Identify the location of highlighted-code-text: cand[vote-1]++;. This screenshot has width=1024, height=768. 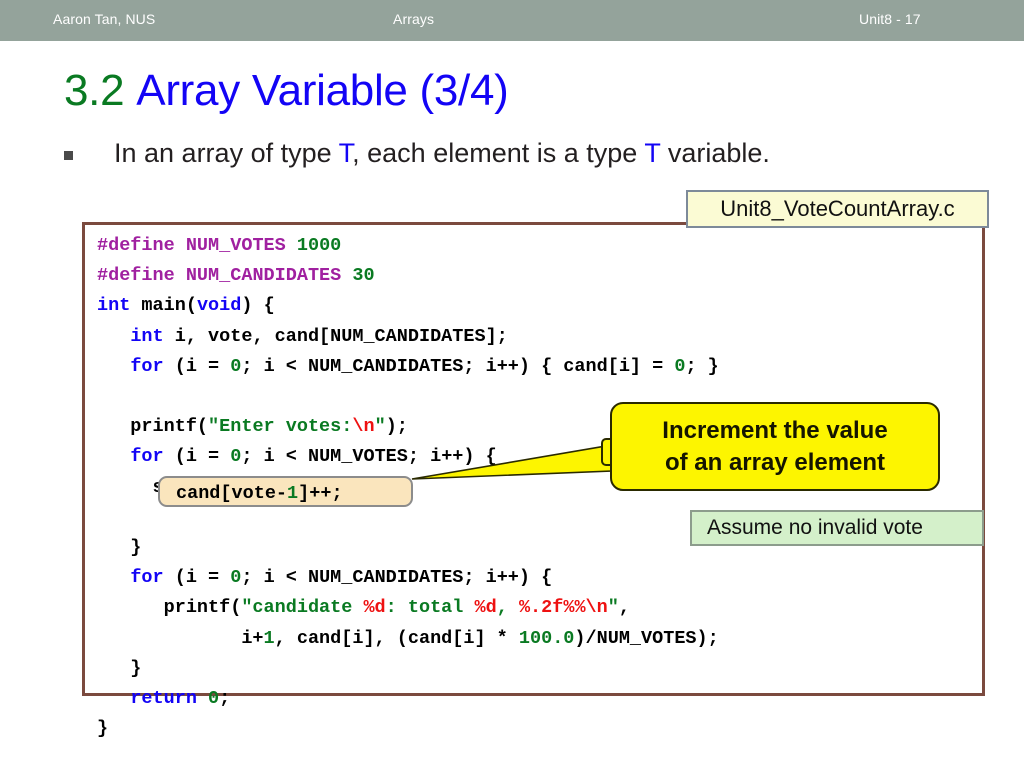
(259, 493).